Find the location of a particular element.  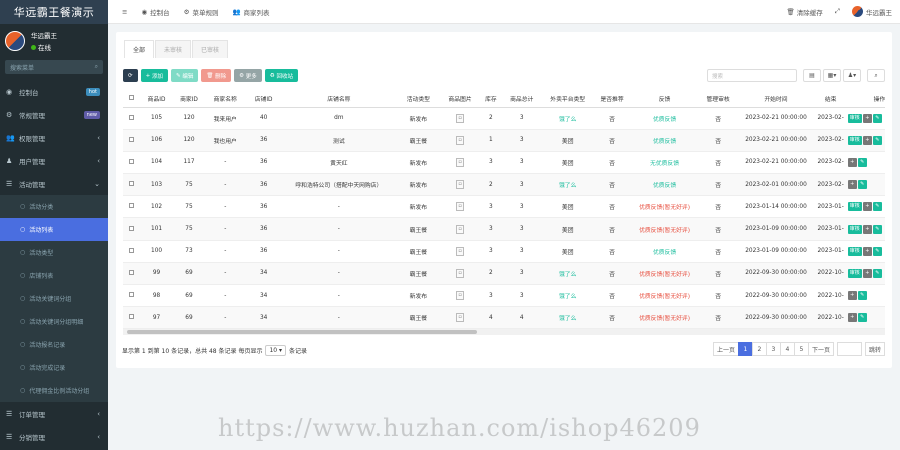

sidebar-subitem-8: ○ 代理佣金比例活动分组 is located at coordinates (54, 390).